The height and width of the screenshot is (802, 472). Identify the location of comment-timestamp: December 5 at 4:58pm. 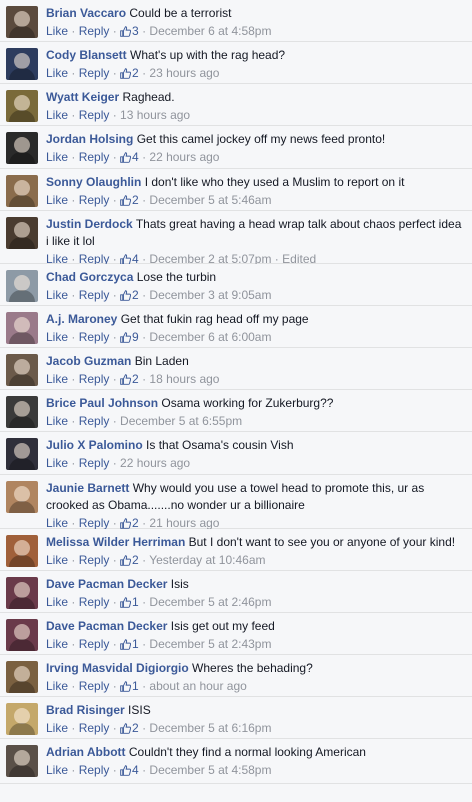
(210, 770).